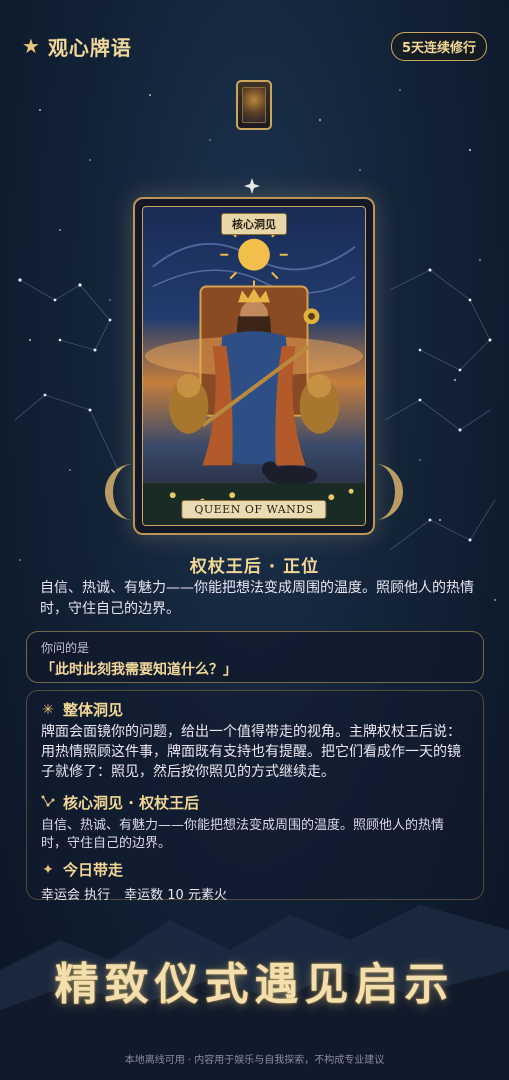 The width and height of the screenshot is (509, 1080). What do you see at coordinates (389, 492) in the screenshot?
I see `crescent-moon-right-icon` at bounding box center [389, 492].